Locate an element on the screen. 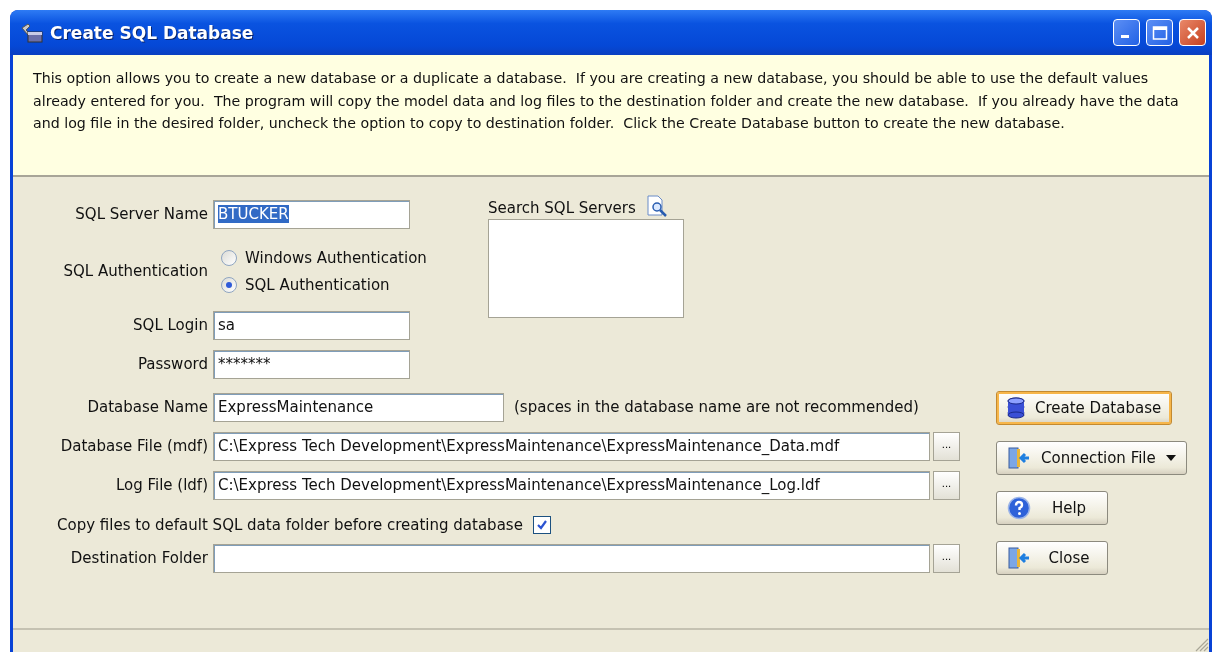  field-label: Destination Folder is located at coordinates (138, 558).